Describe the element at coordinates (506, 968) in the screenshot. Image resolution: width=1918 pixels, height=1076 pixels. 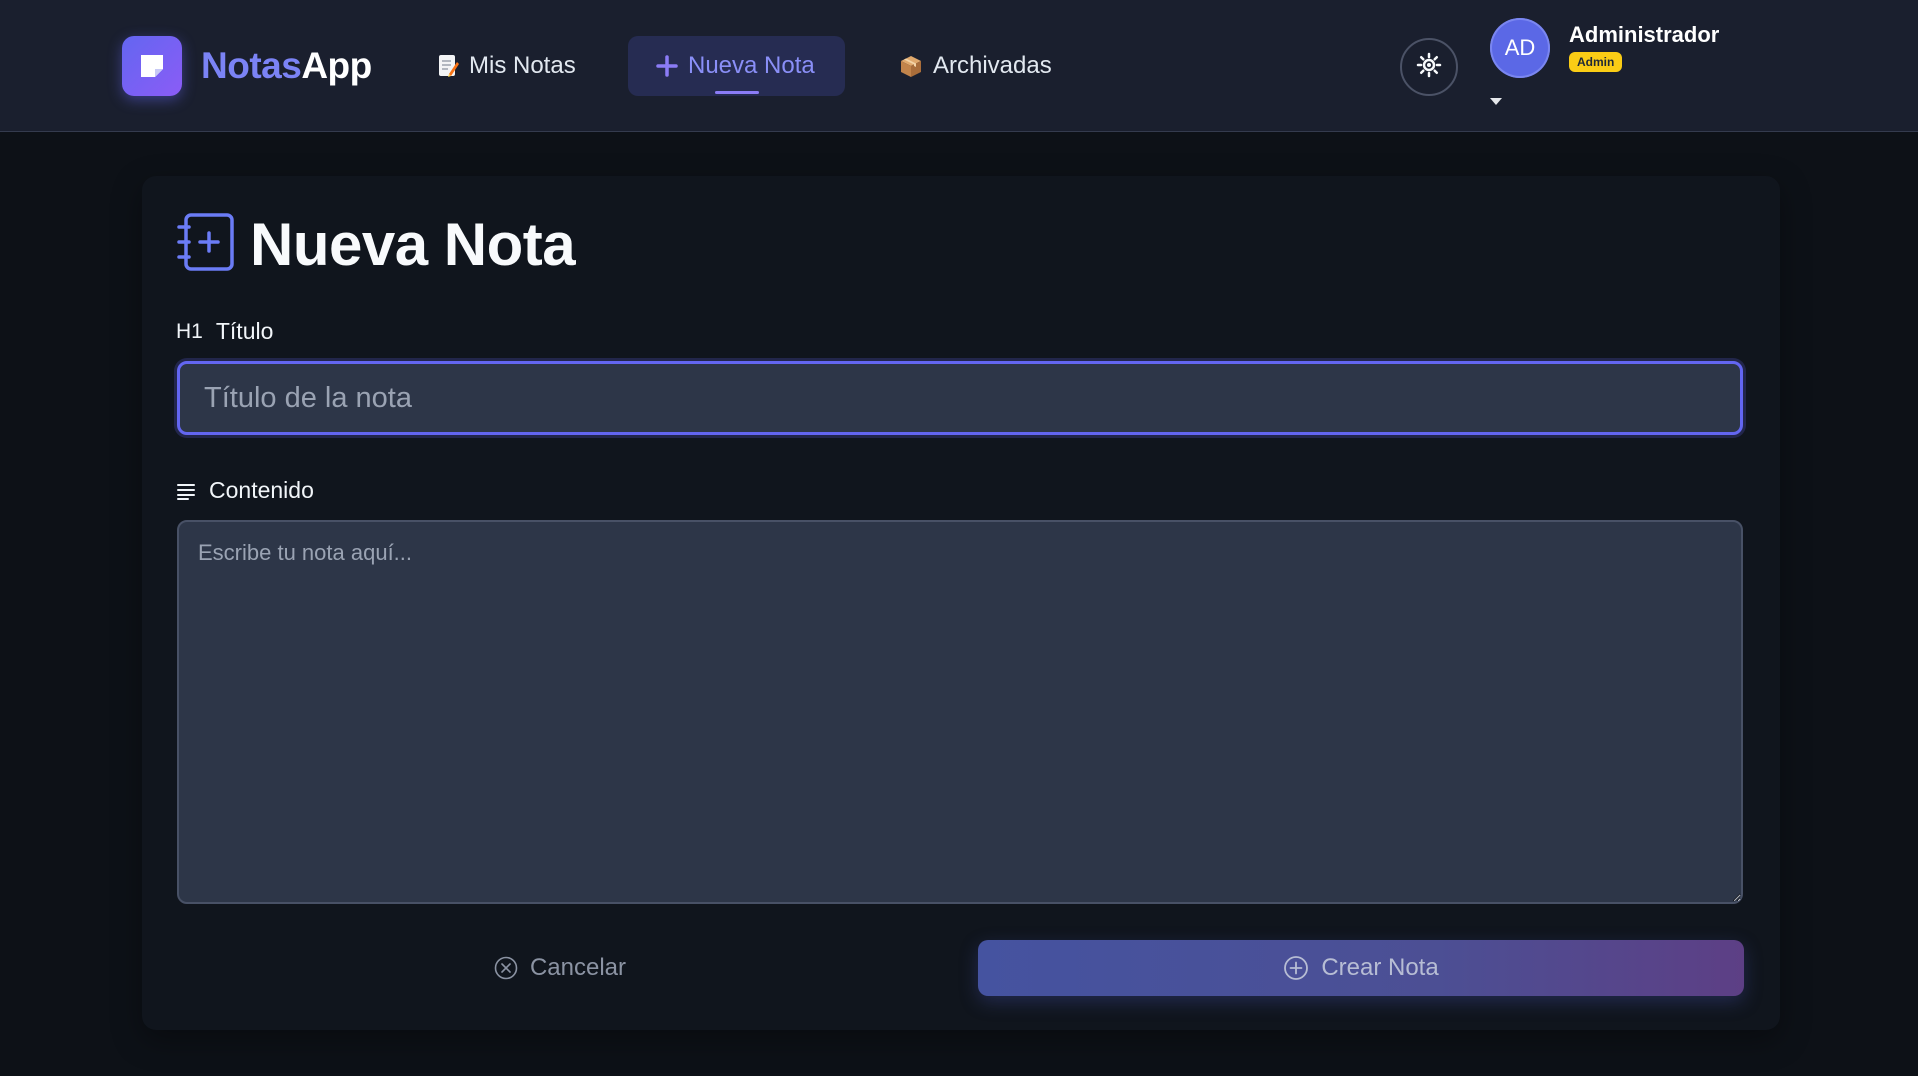
I see `close-circle-icon` at that location.